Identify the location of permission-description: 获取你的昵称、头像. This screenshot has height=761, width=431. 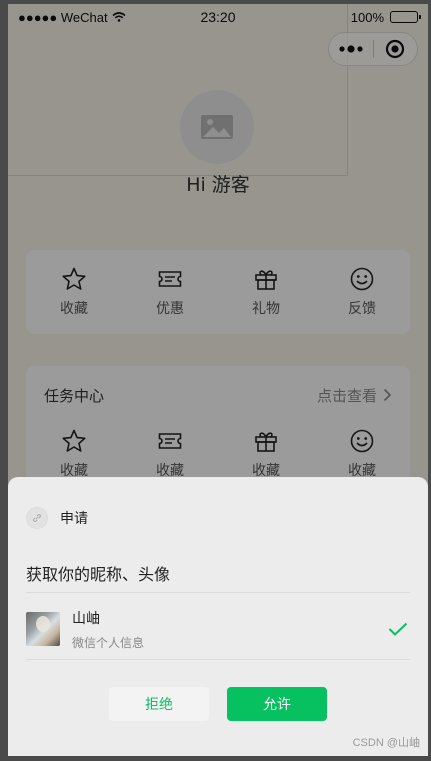
(98, 574).